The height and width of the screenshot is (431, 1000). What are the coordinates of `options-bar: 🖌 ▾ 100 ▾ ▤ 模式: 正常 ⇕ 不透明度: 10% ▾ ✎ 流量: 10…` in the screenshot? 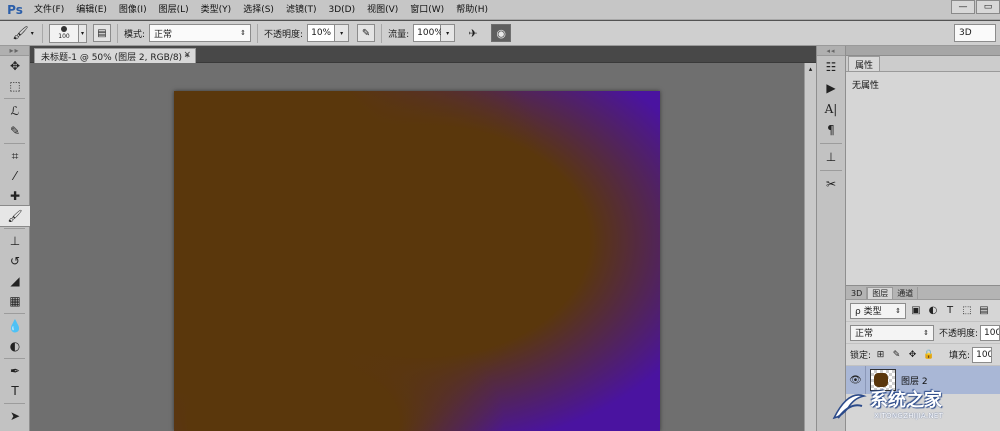 It's located at (500, 33).